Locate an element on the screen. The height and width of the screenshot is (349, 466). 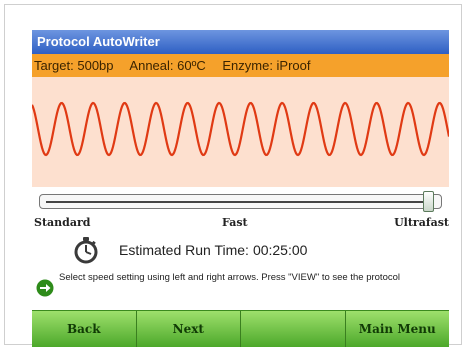
enzyme-name: Enzyme: iProof is located at coordinates (266, 65).